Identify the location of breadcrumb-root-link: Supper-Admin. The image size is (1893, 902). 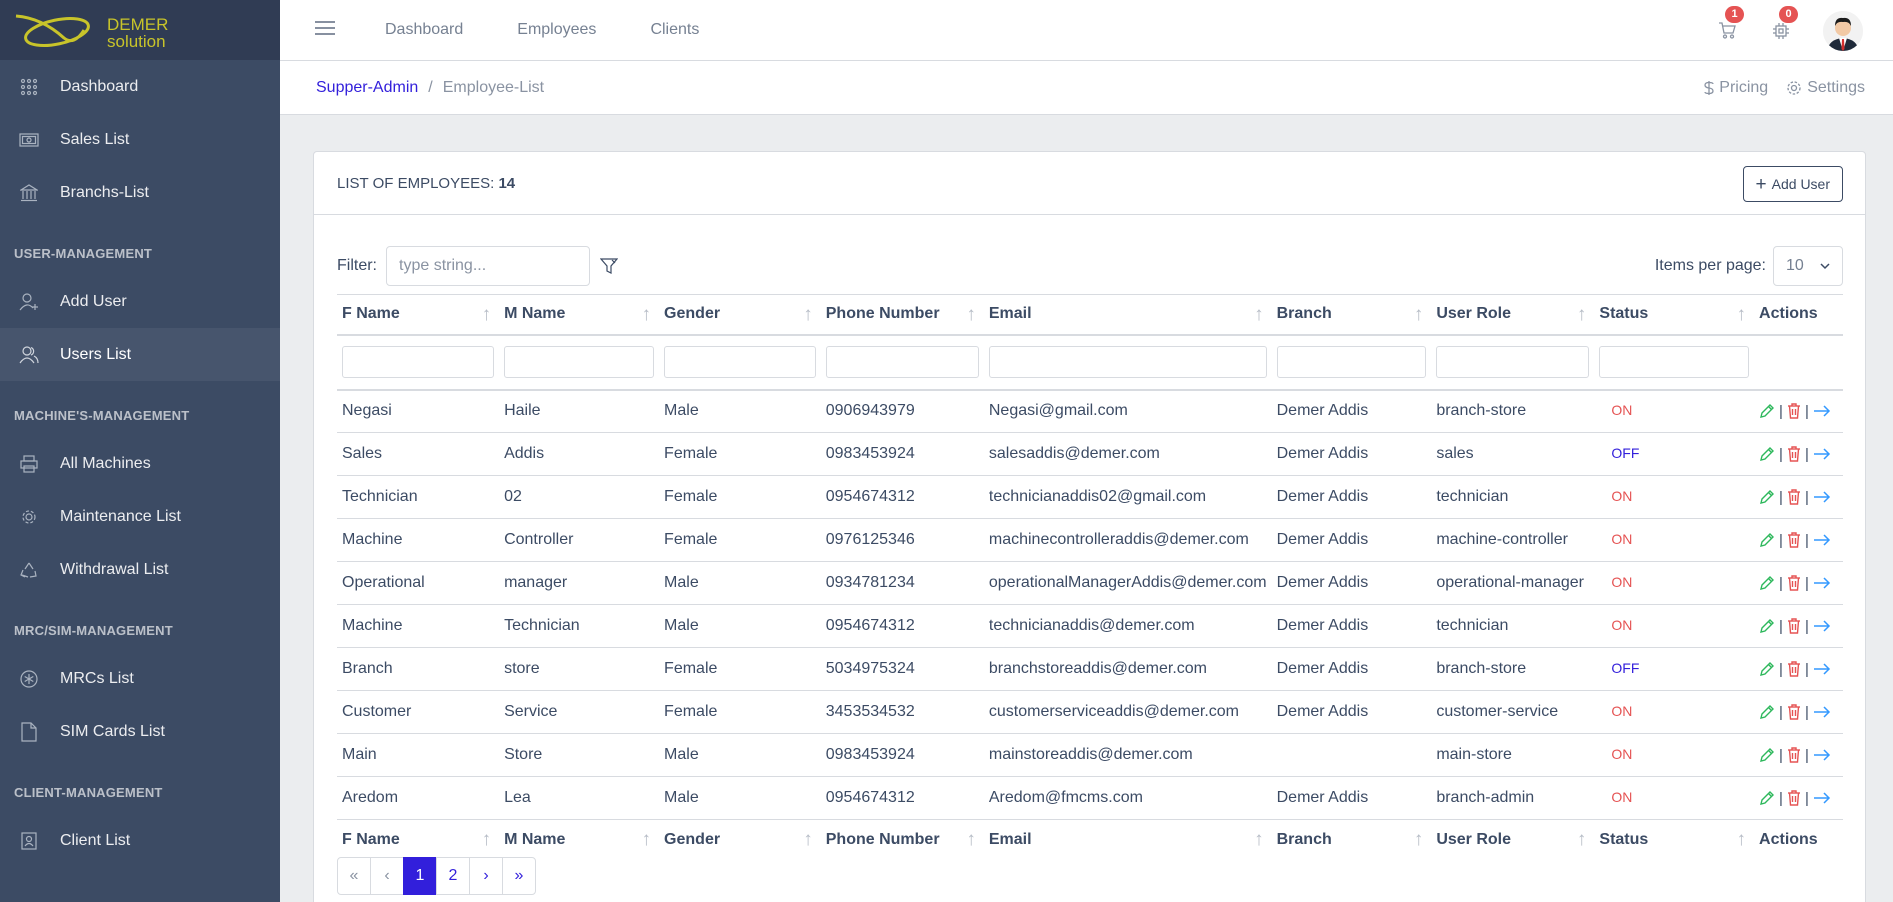
(367, 88).